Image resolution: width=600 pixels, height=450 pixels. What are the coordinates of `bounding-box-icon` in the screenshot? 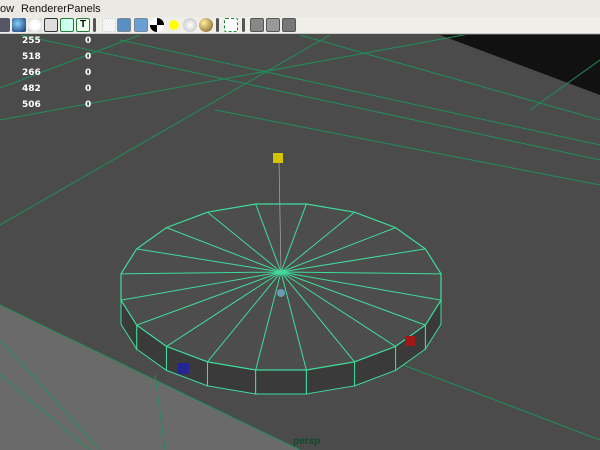 It's located at (109, 25).